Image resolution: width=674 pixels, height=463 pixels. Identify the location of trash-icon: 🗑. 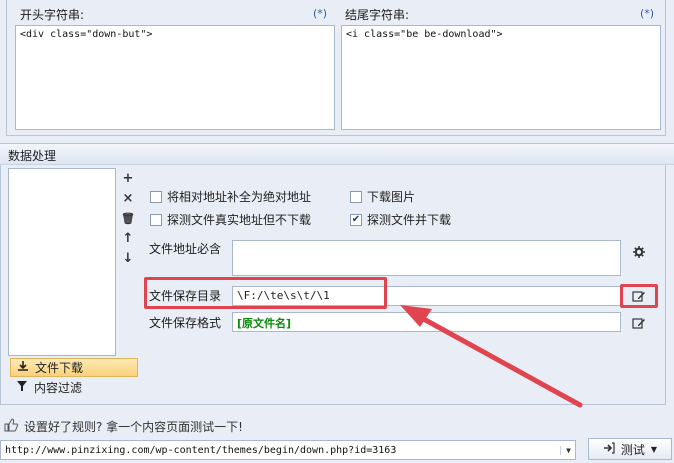
(128, 219).